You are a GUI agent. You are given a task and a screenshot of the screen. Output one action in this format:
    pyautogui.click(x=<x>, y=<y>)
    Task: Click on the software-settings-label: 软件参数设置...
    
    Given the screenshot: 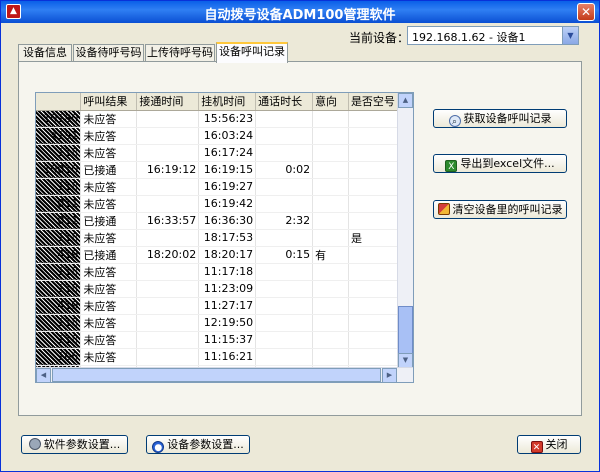 What is the action you would take?
    pyautogui.click(x=82, y=444)
    